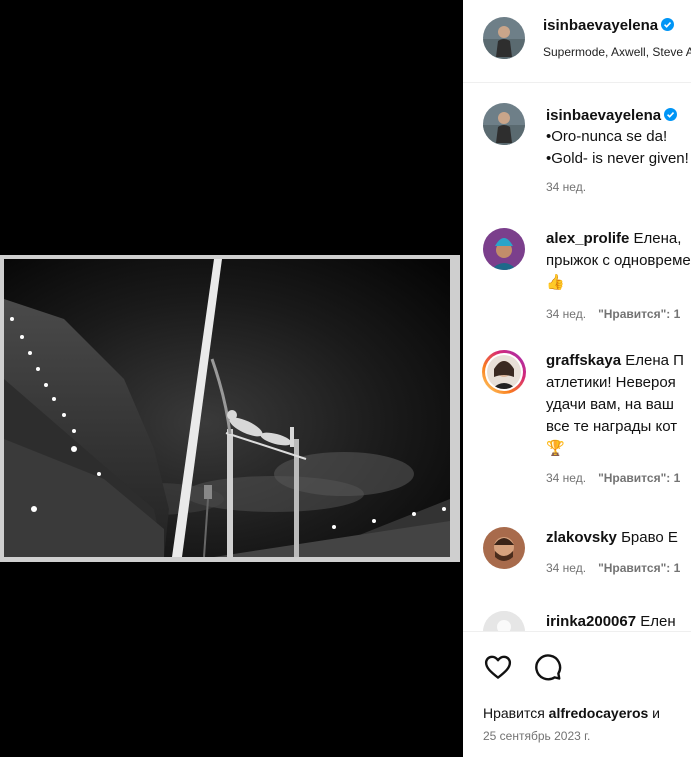 The height and width of the screenshot is (757, 691). What do you see at coordinates (555, 448) in the screenshot?
I see `comment-emoji: 🏆` at bounding box center [555, 448].